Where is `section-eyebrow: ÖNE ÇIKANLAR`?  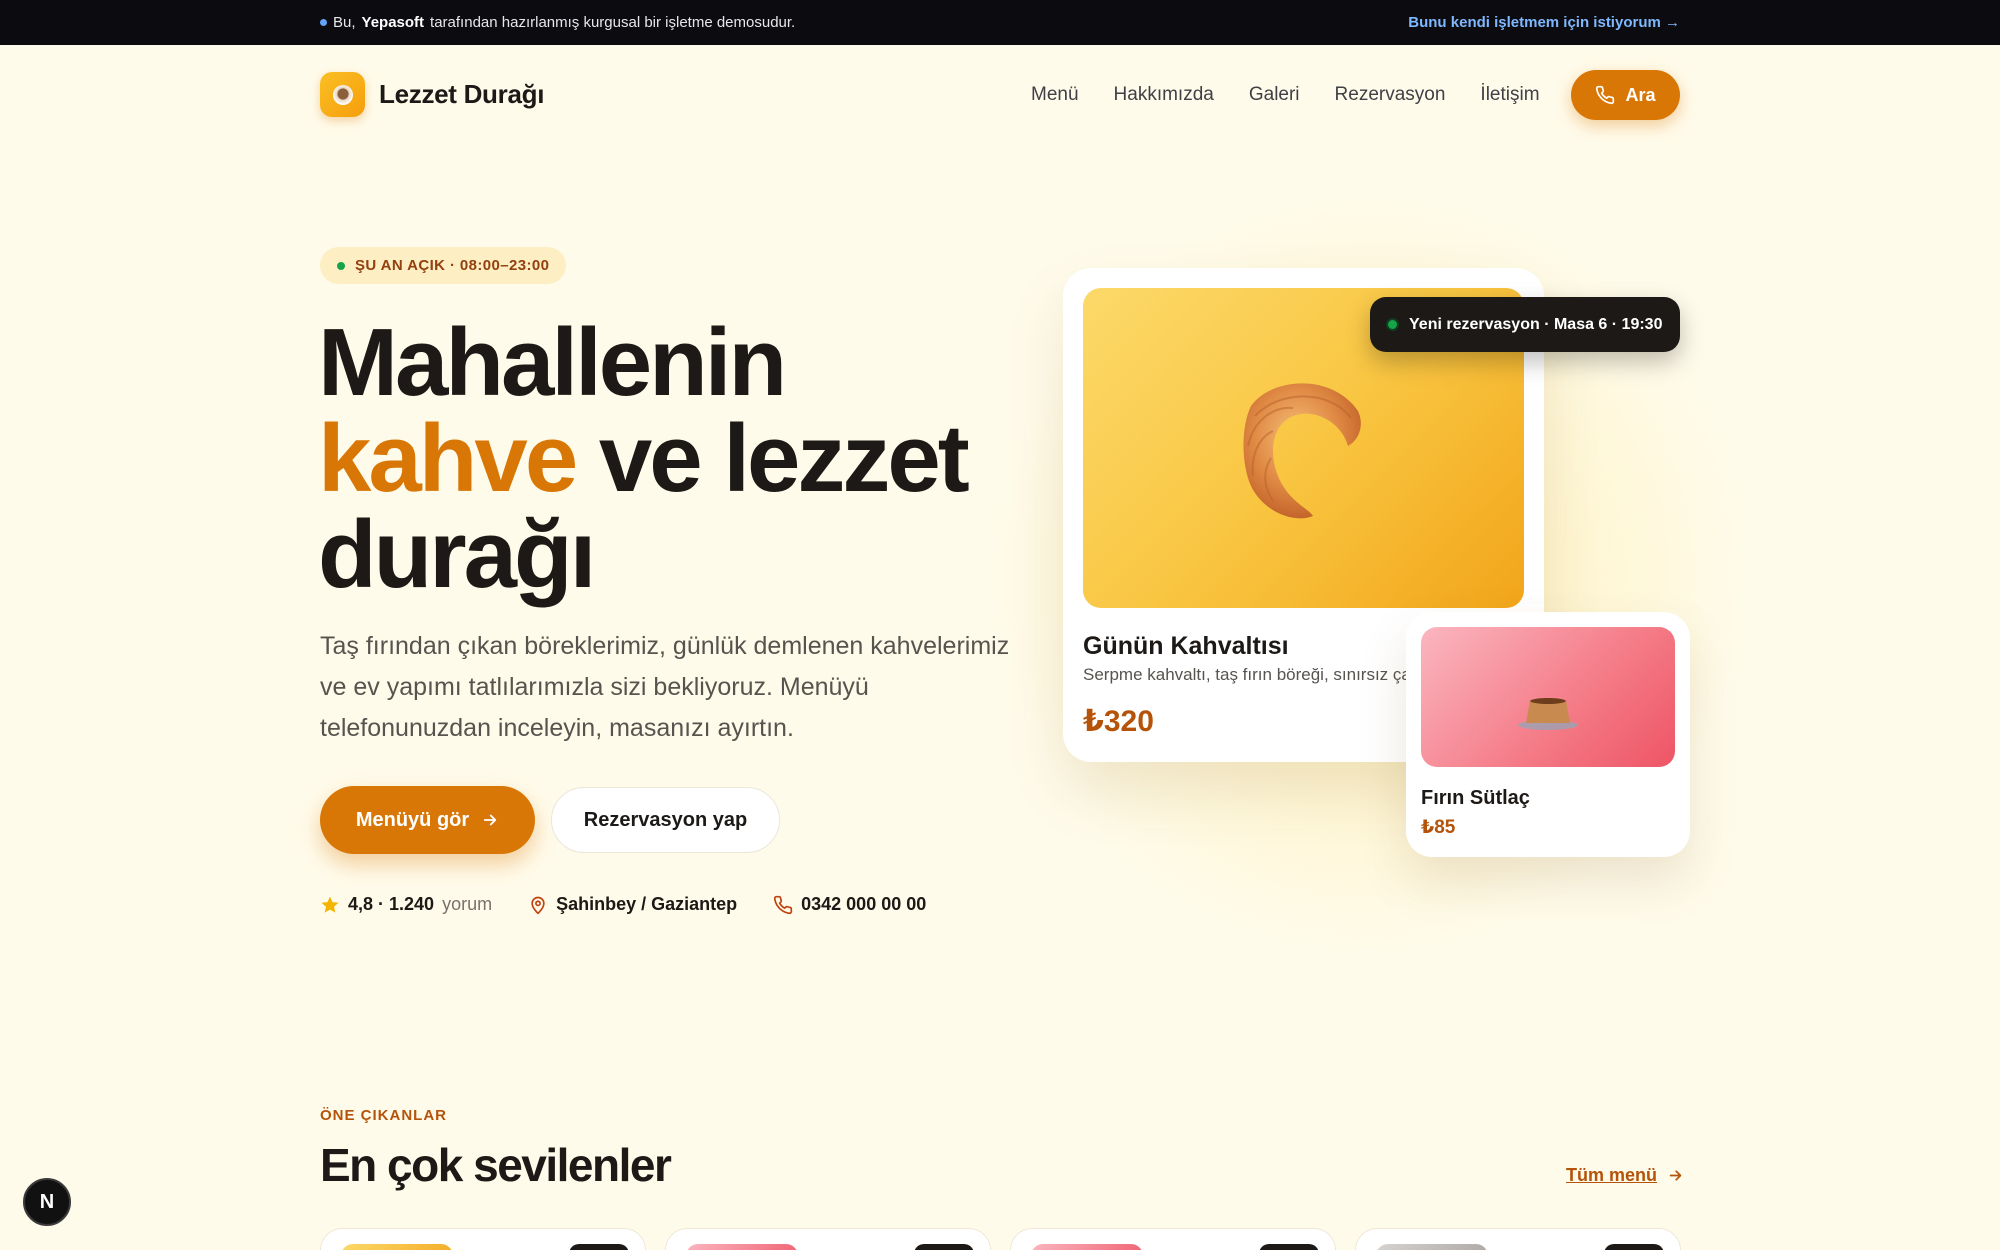
section-eyebrow: ÖNE ÇIKANLAR is located at coordinates (383, 1115).